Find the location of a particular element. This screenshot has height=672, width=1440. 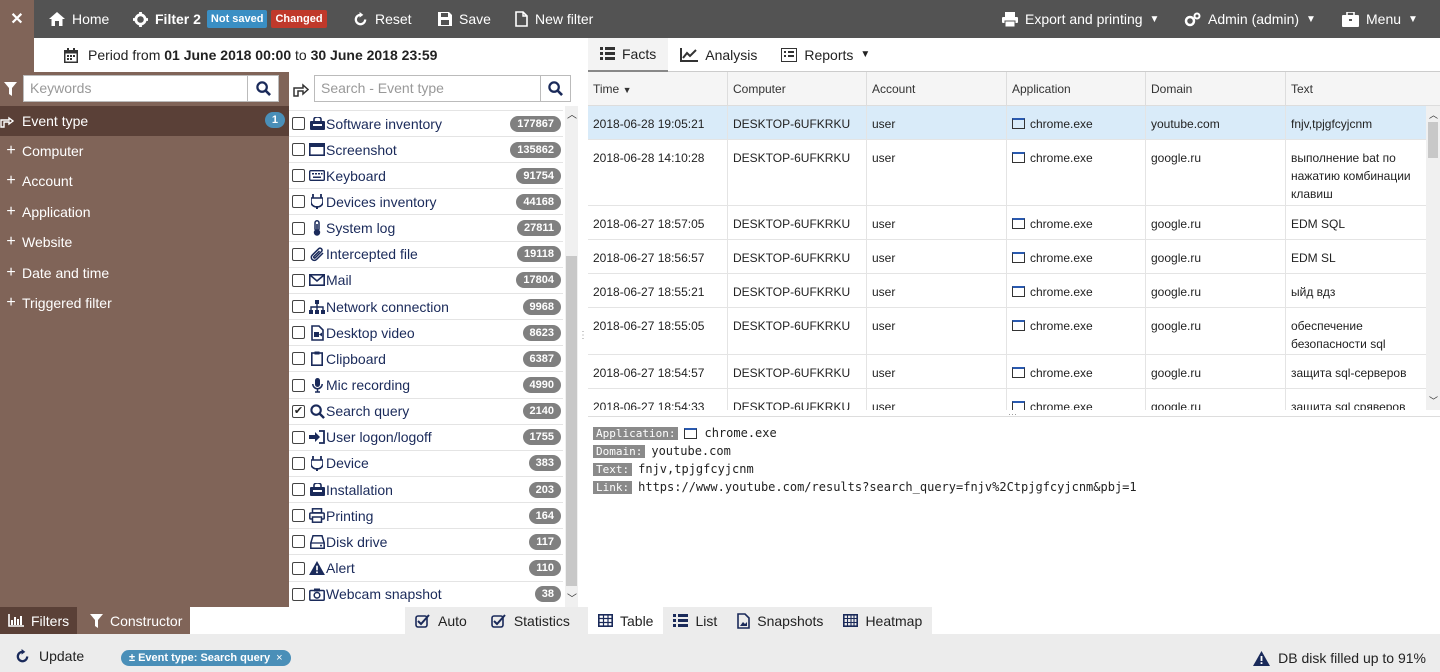

home-button: Home is located at coordinates (79, 19).